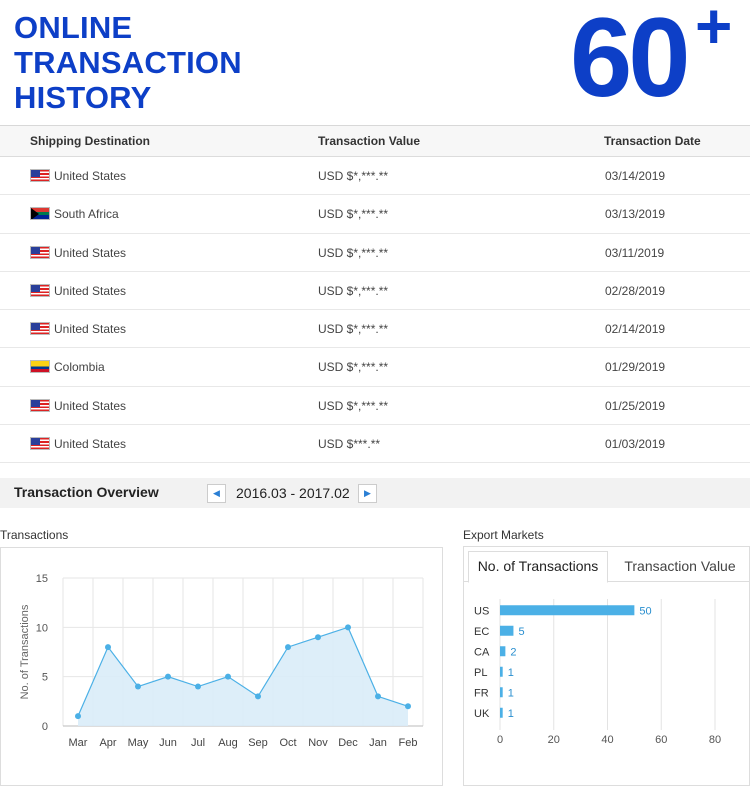 This screenshot has height=806, width=750. I want to click on x-tick-label: 80, so click(715, 740).